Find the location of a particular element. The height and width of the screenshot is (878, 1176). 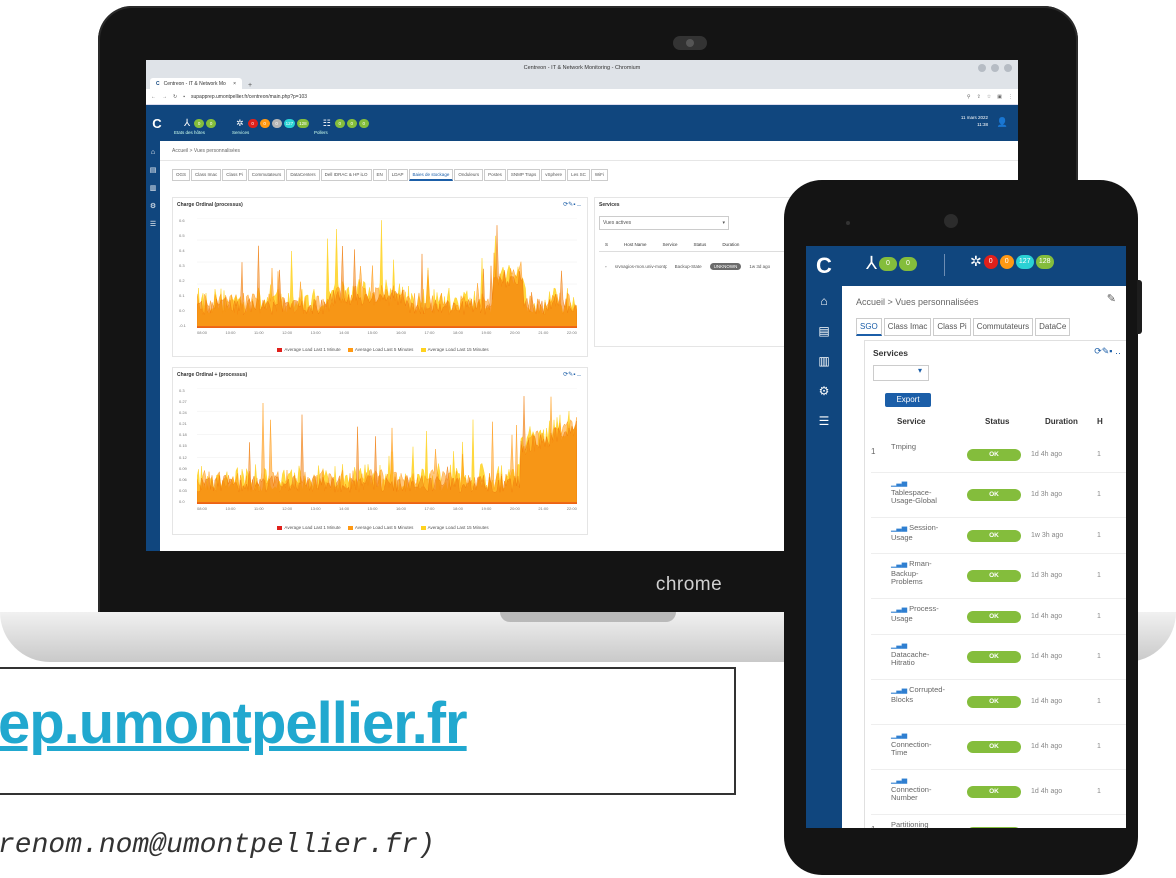

service-name: Partitioning is located at coordinates (918, 824).